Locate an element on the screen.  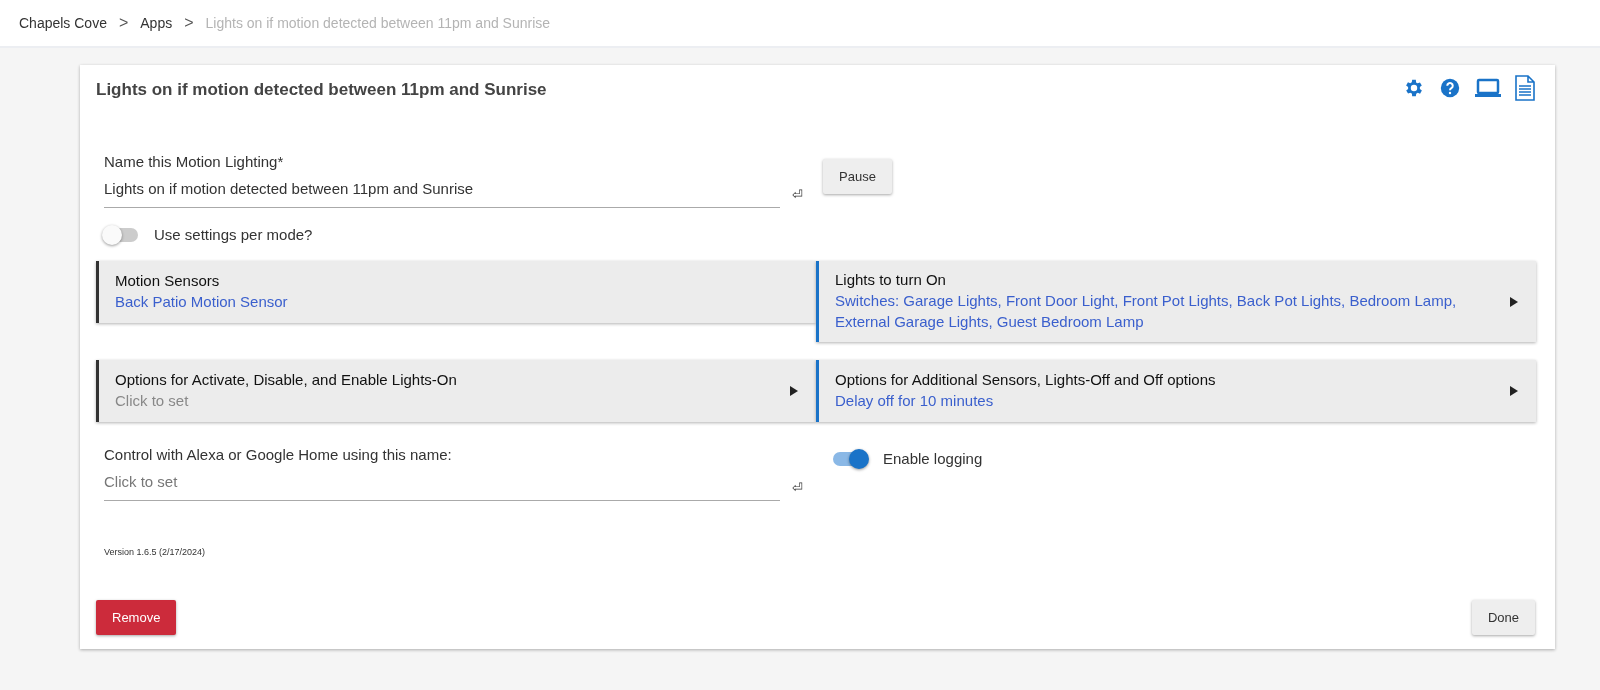
section-link: Options for Additional Sensors, Lights-Off and Off options Delay off for 10 minutes is located at coordinates (1176, 391).